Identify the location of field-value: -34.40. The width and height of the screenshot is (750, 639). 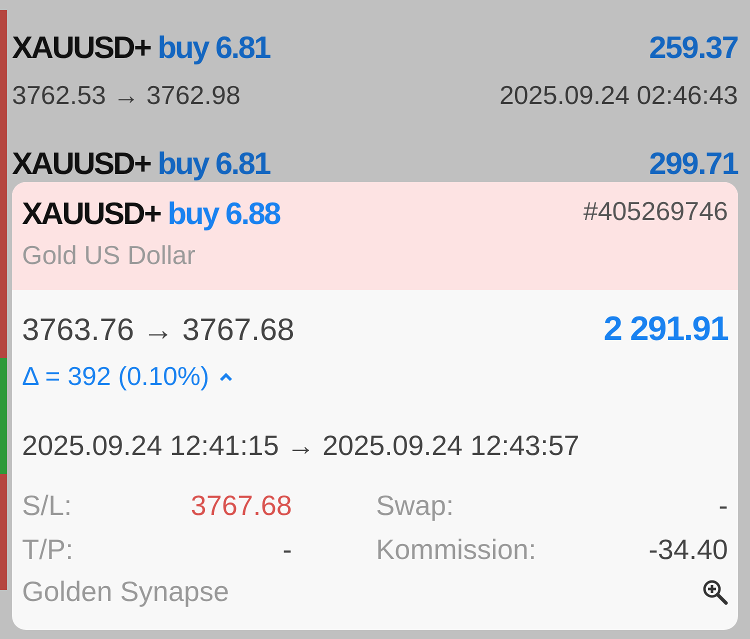
(688, 550).